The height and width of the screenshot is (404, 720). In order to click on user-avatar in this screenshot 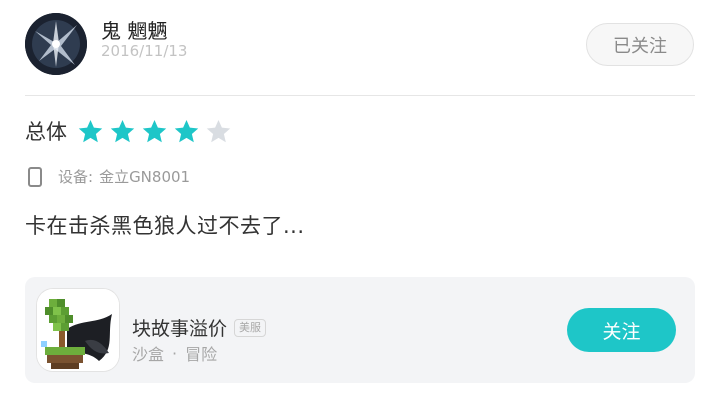, I will do `click(56, 44)`.